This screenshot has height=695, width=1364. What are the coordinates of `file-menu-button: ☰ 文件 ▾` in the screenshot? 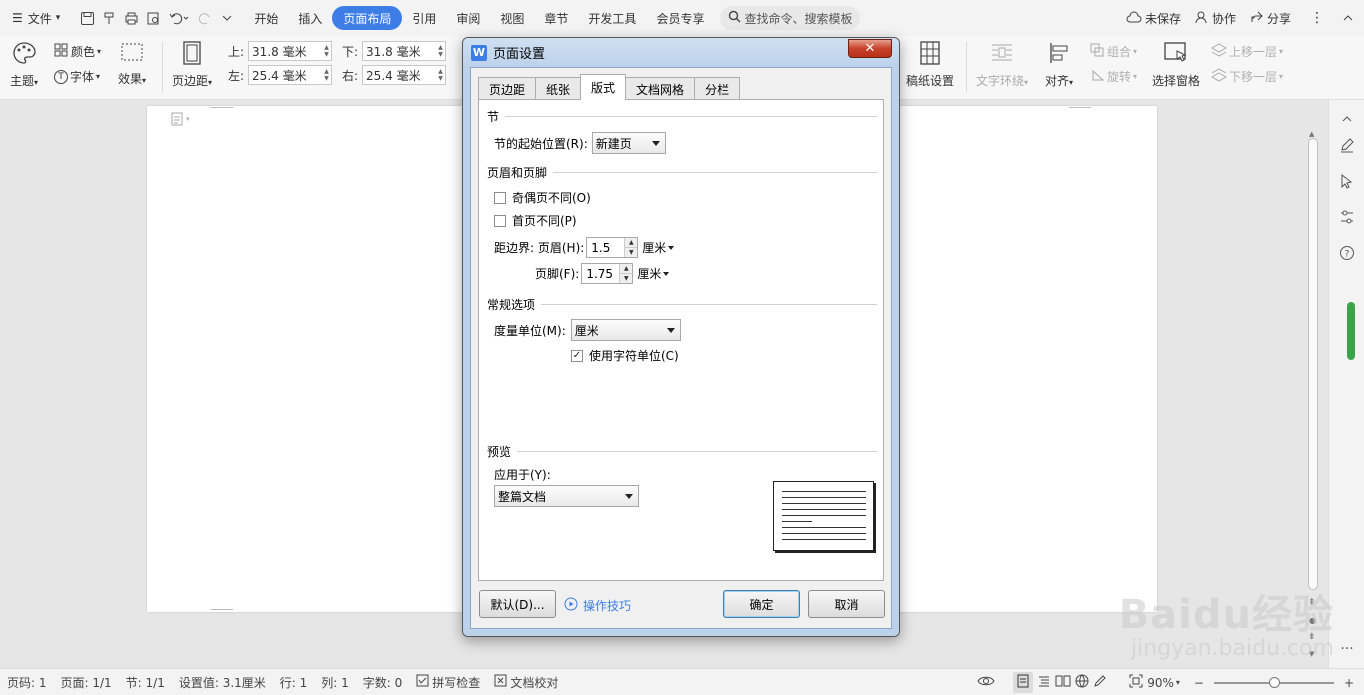 It's located at (35, 18).